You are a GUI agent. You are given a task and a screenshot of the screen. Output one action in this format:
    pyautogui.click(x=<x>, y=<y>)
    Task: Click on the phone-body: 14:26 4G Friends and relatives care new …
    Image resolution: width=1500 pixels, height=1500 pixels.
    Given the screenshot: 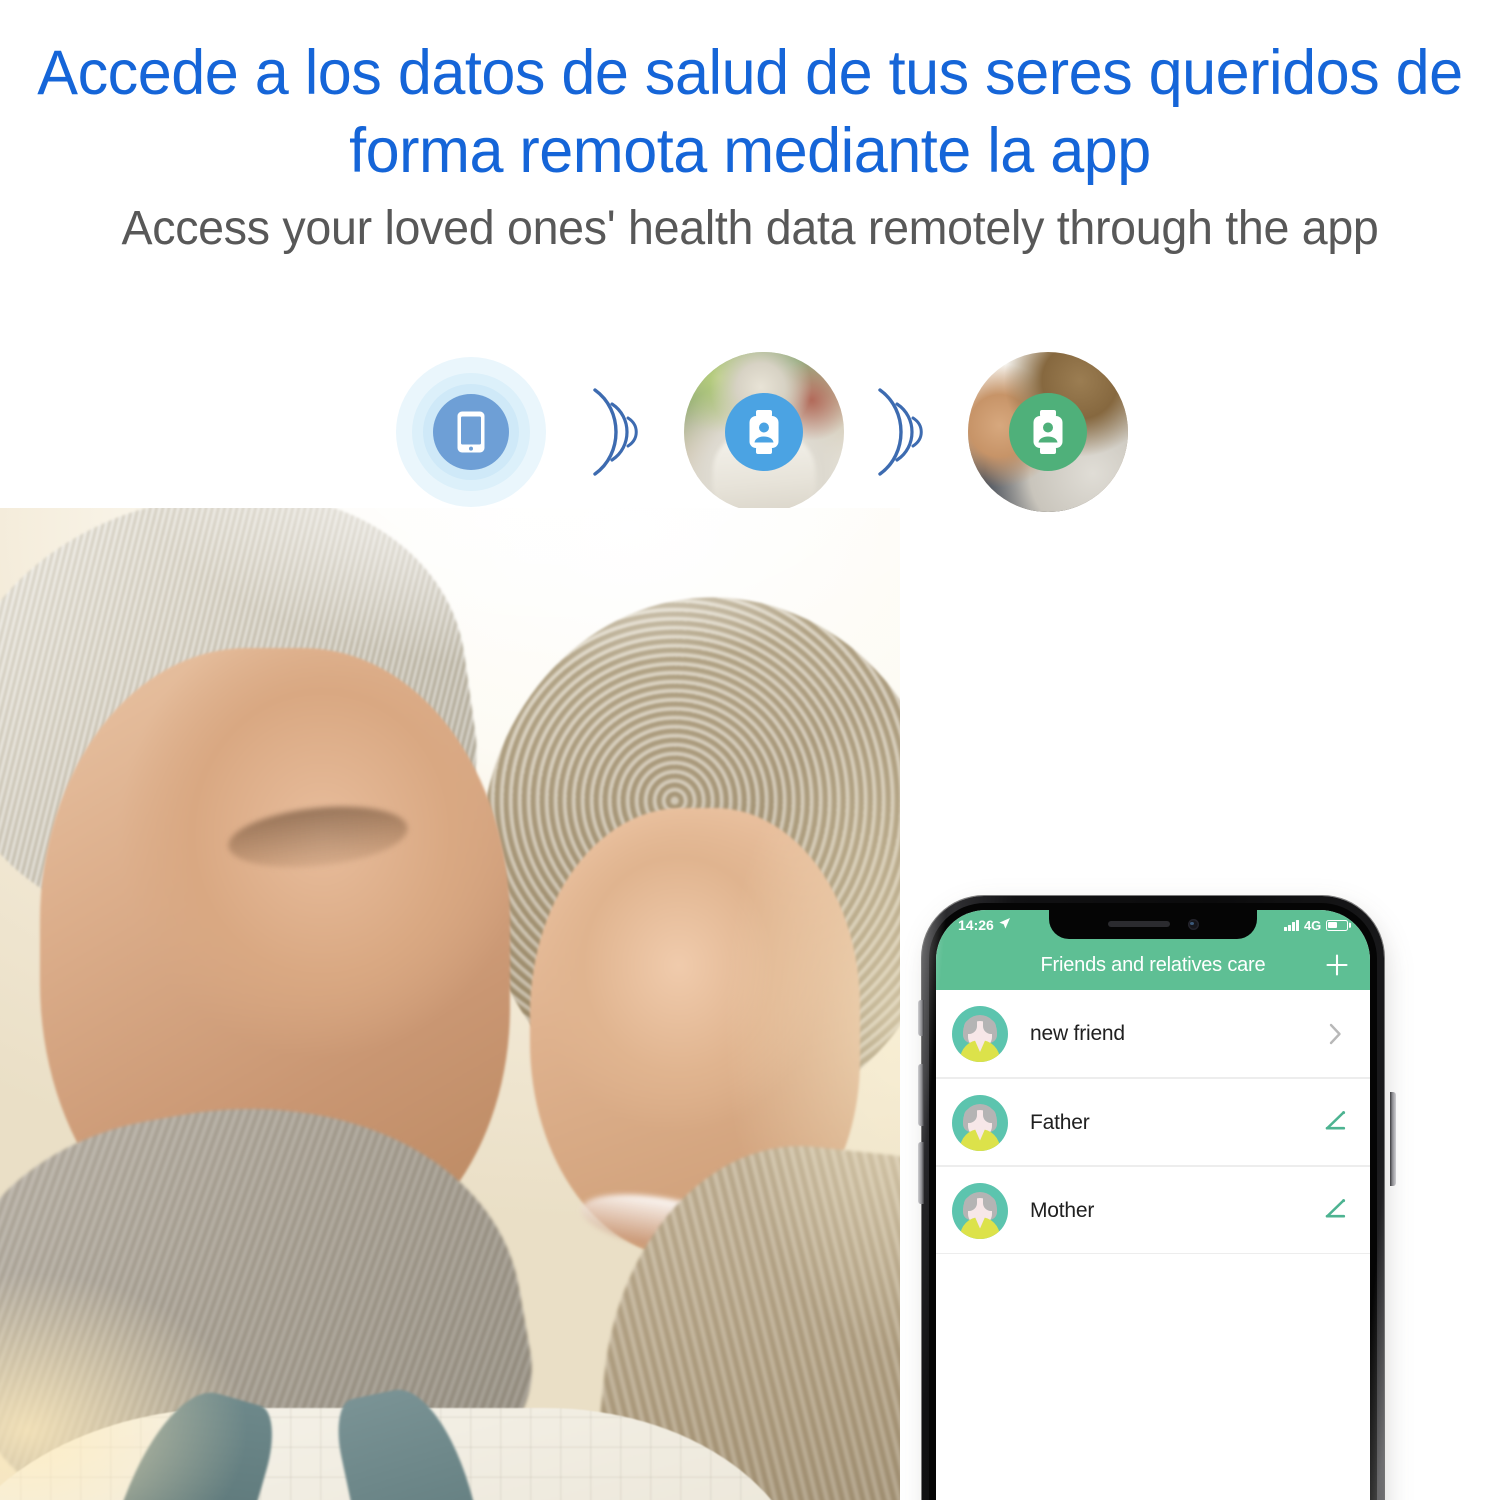 What is the action you would take?
    pyautogui.click(x=1153, y=1198)
    